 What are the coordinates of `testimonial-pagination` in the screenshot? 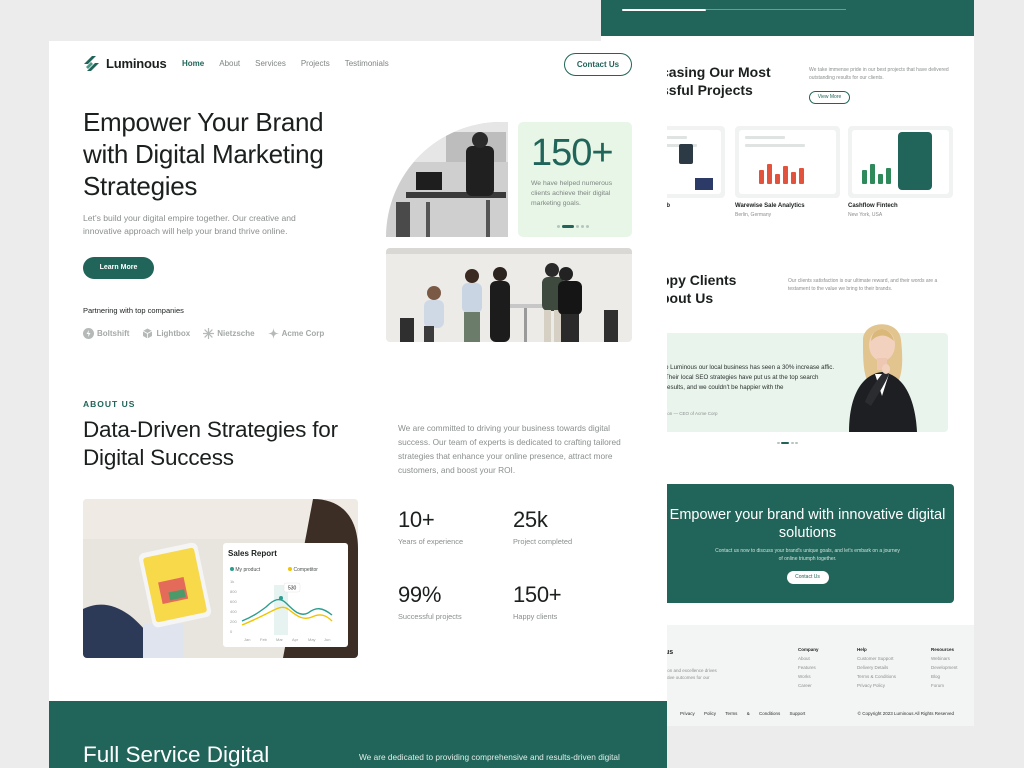 It's located at (789, 443).